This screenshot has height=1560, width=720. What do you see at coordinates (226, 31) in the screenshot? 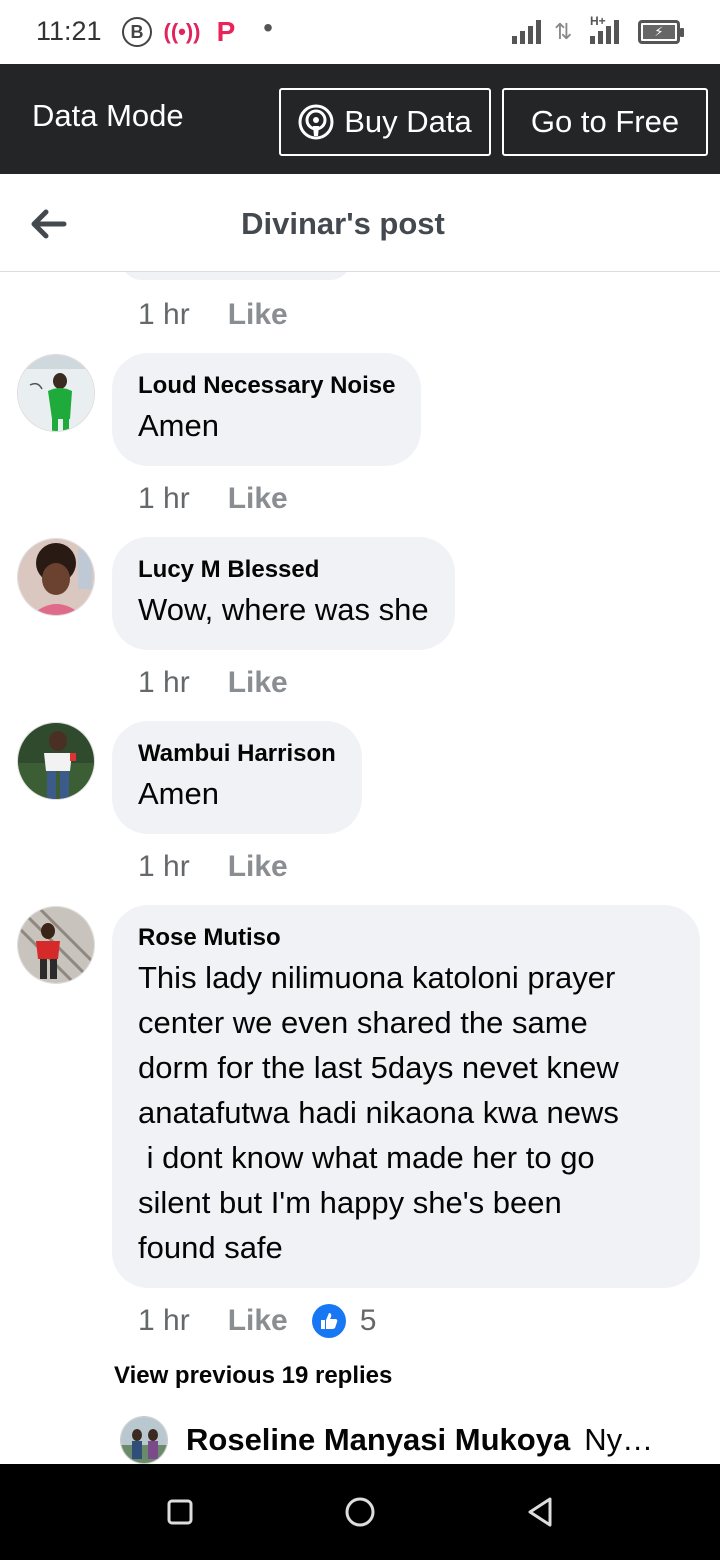
I see `p-app-icon: P` at bounding box center [226, 31].